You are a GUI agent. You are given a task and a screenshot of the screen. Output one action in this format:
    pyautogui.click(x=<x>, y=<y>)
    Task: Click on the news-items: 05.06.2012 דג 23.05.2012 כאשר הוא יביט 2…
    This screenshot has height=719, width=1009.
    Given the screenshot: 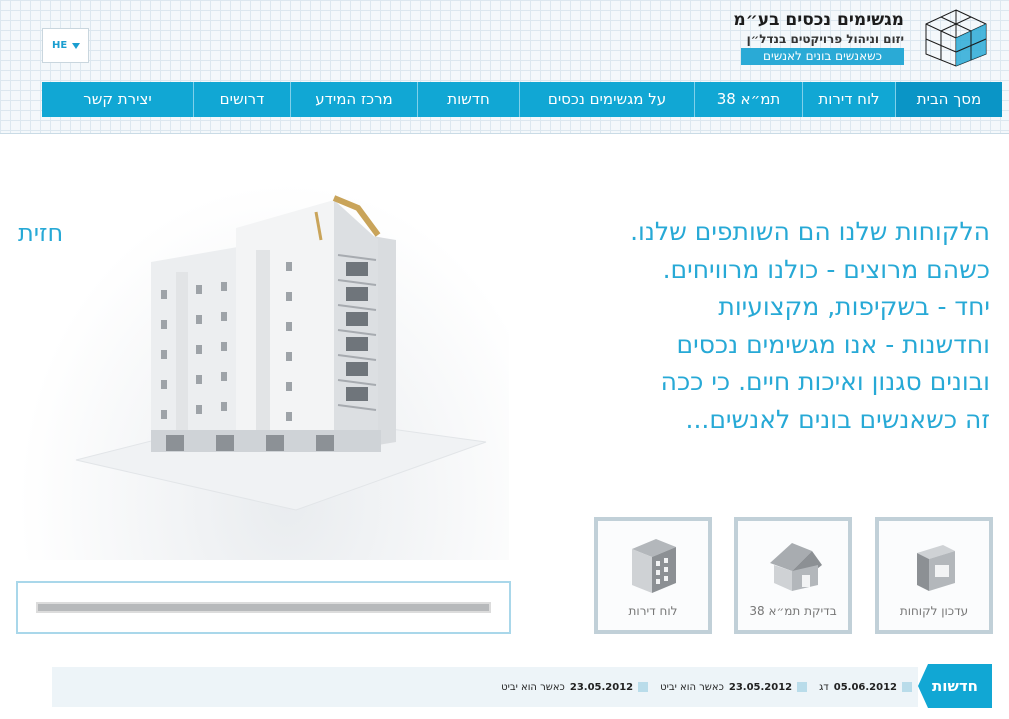 What is the action you would take?
    pyautogui.click(x=706, y=687)
    